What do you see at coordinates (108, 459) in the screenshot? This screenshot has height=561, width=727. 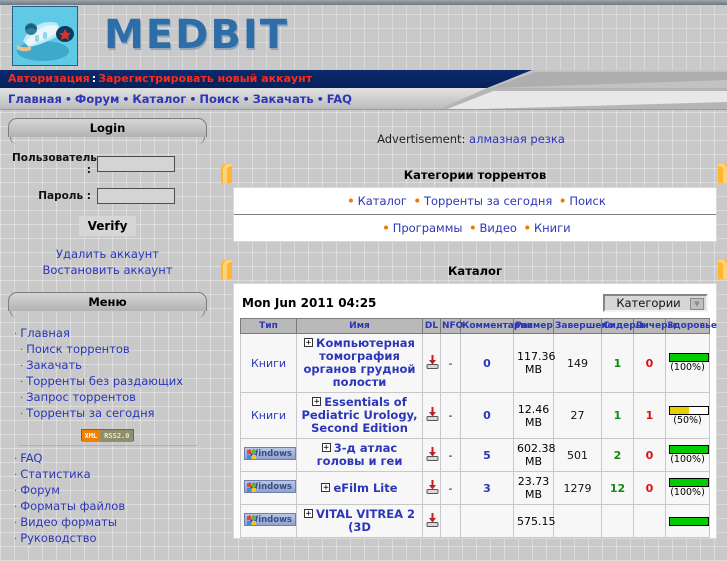 I see `menu-item: · FAQ` at bounding box center [108, 459].